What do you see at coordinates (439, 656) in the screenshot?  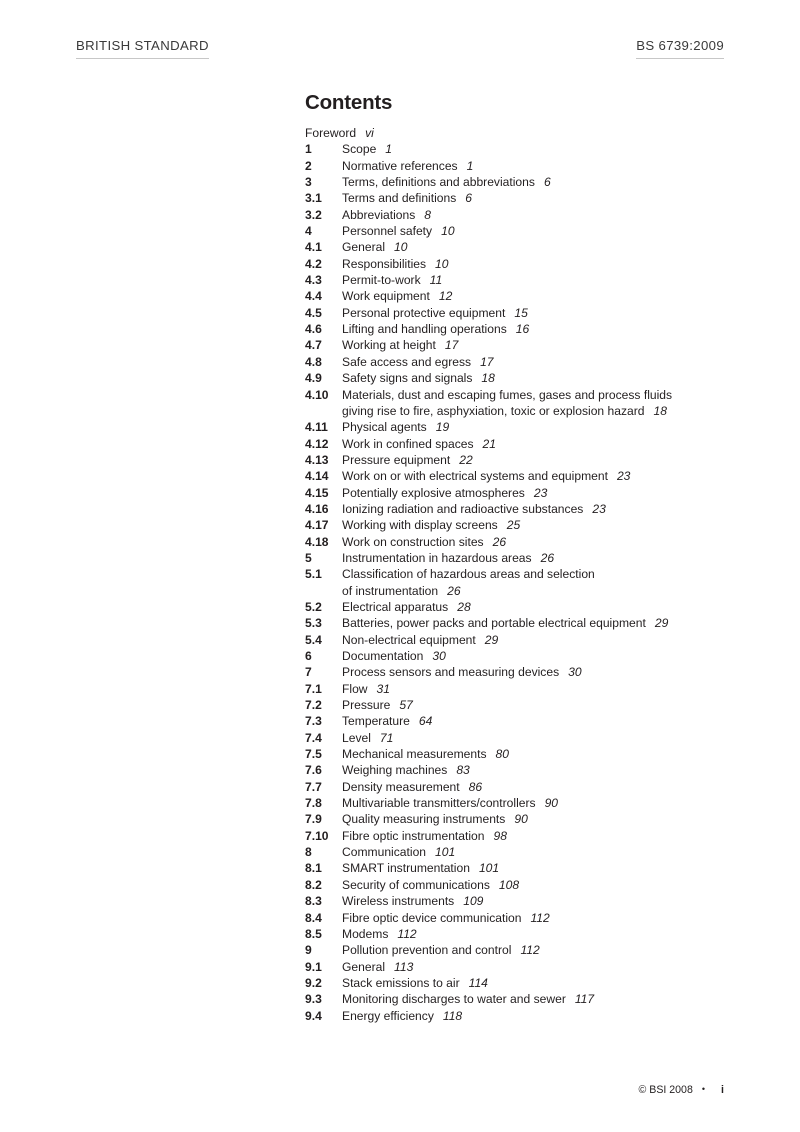 I see `toc-entry-page: 30` at bounding box center [439, 656].